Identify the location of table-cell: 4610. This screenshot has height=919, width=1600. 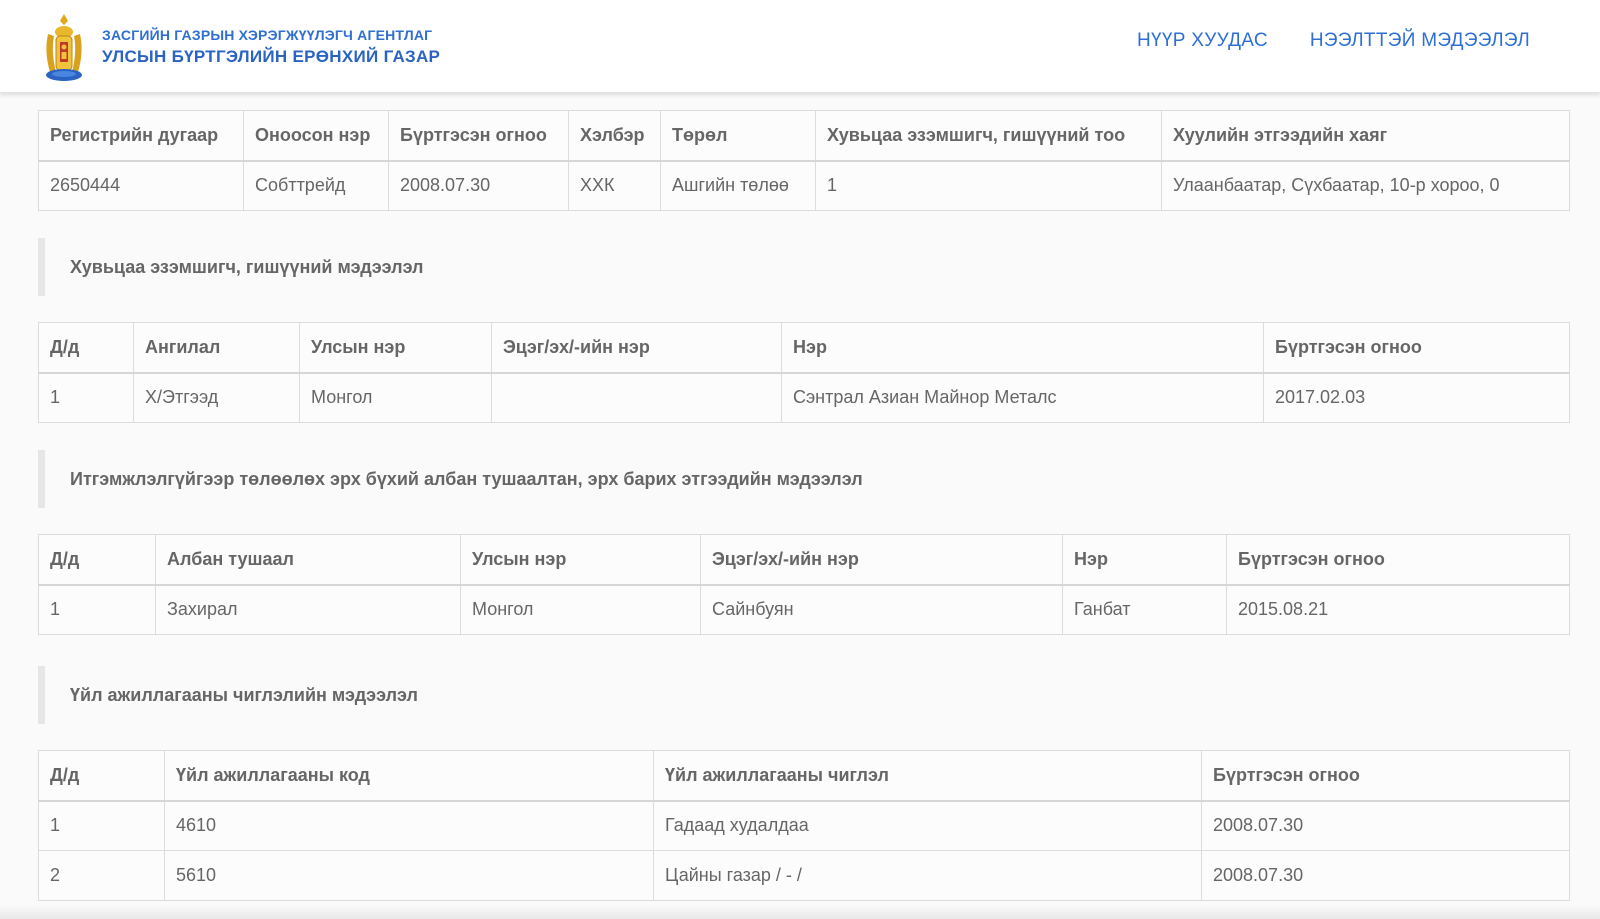
(409, 825).